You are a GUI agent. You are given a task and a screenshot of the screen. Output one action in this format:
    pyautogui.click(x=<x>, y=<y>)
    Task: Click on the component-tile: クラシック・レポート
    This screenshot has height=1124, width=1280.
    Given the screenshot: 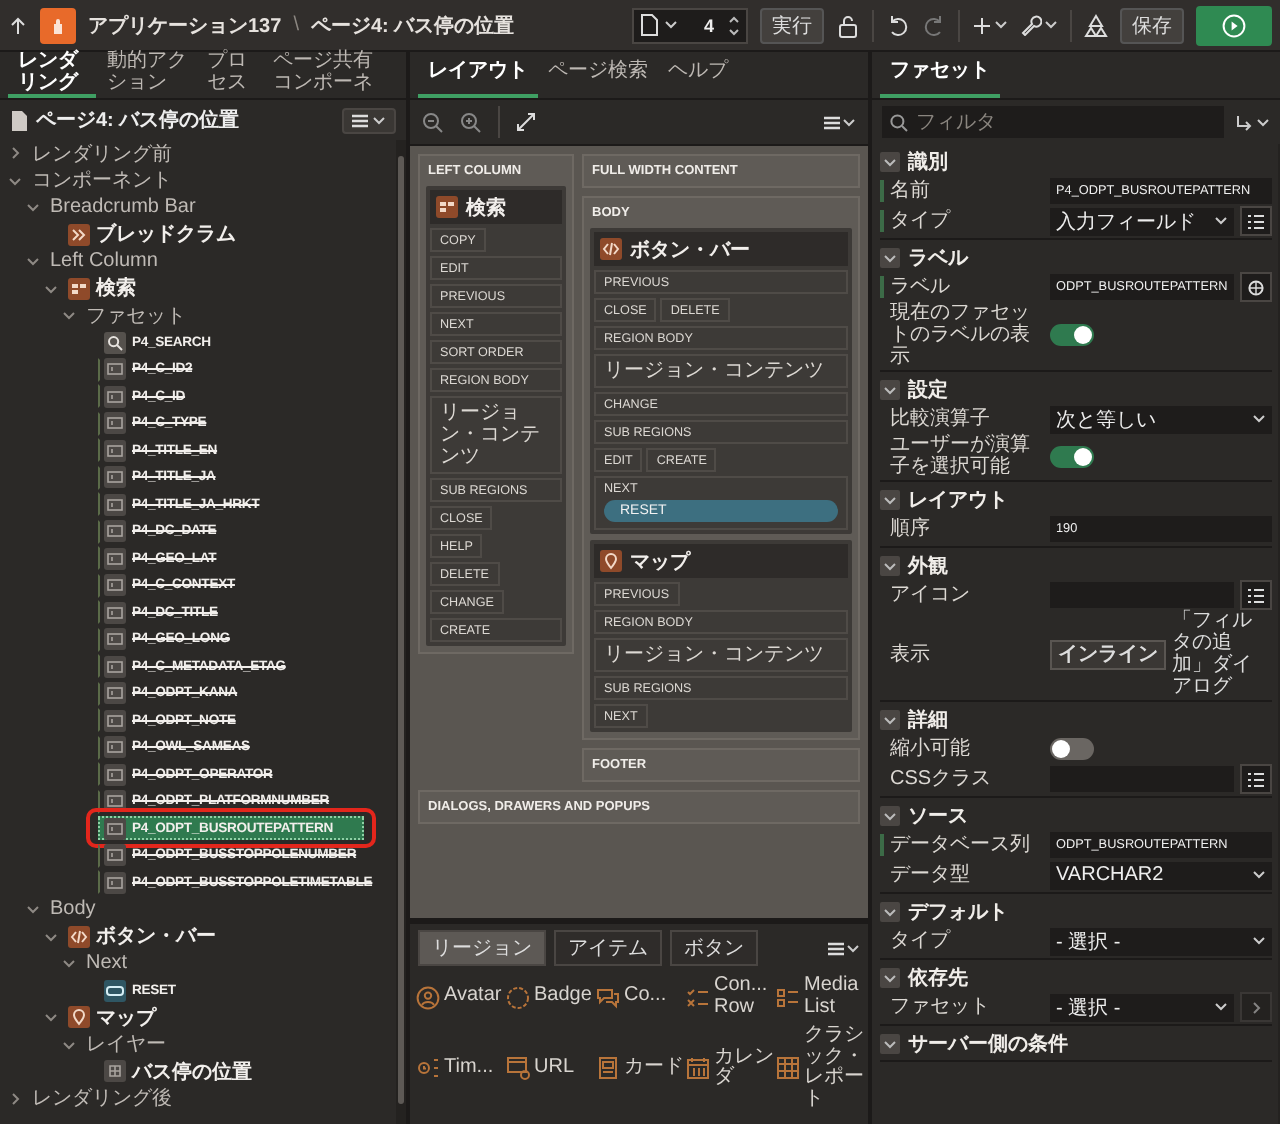 What is the action you would take?
    pyautogui.click(x=821, y=1068)
    